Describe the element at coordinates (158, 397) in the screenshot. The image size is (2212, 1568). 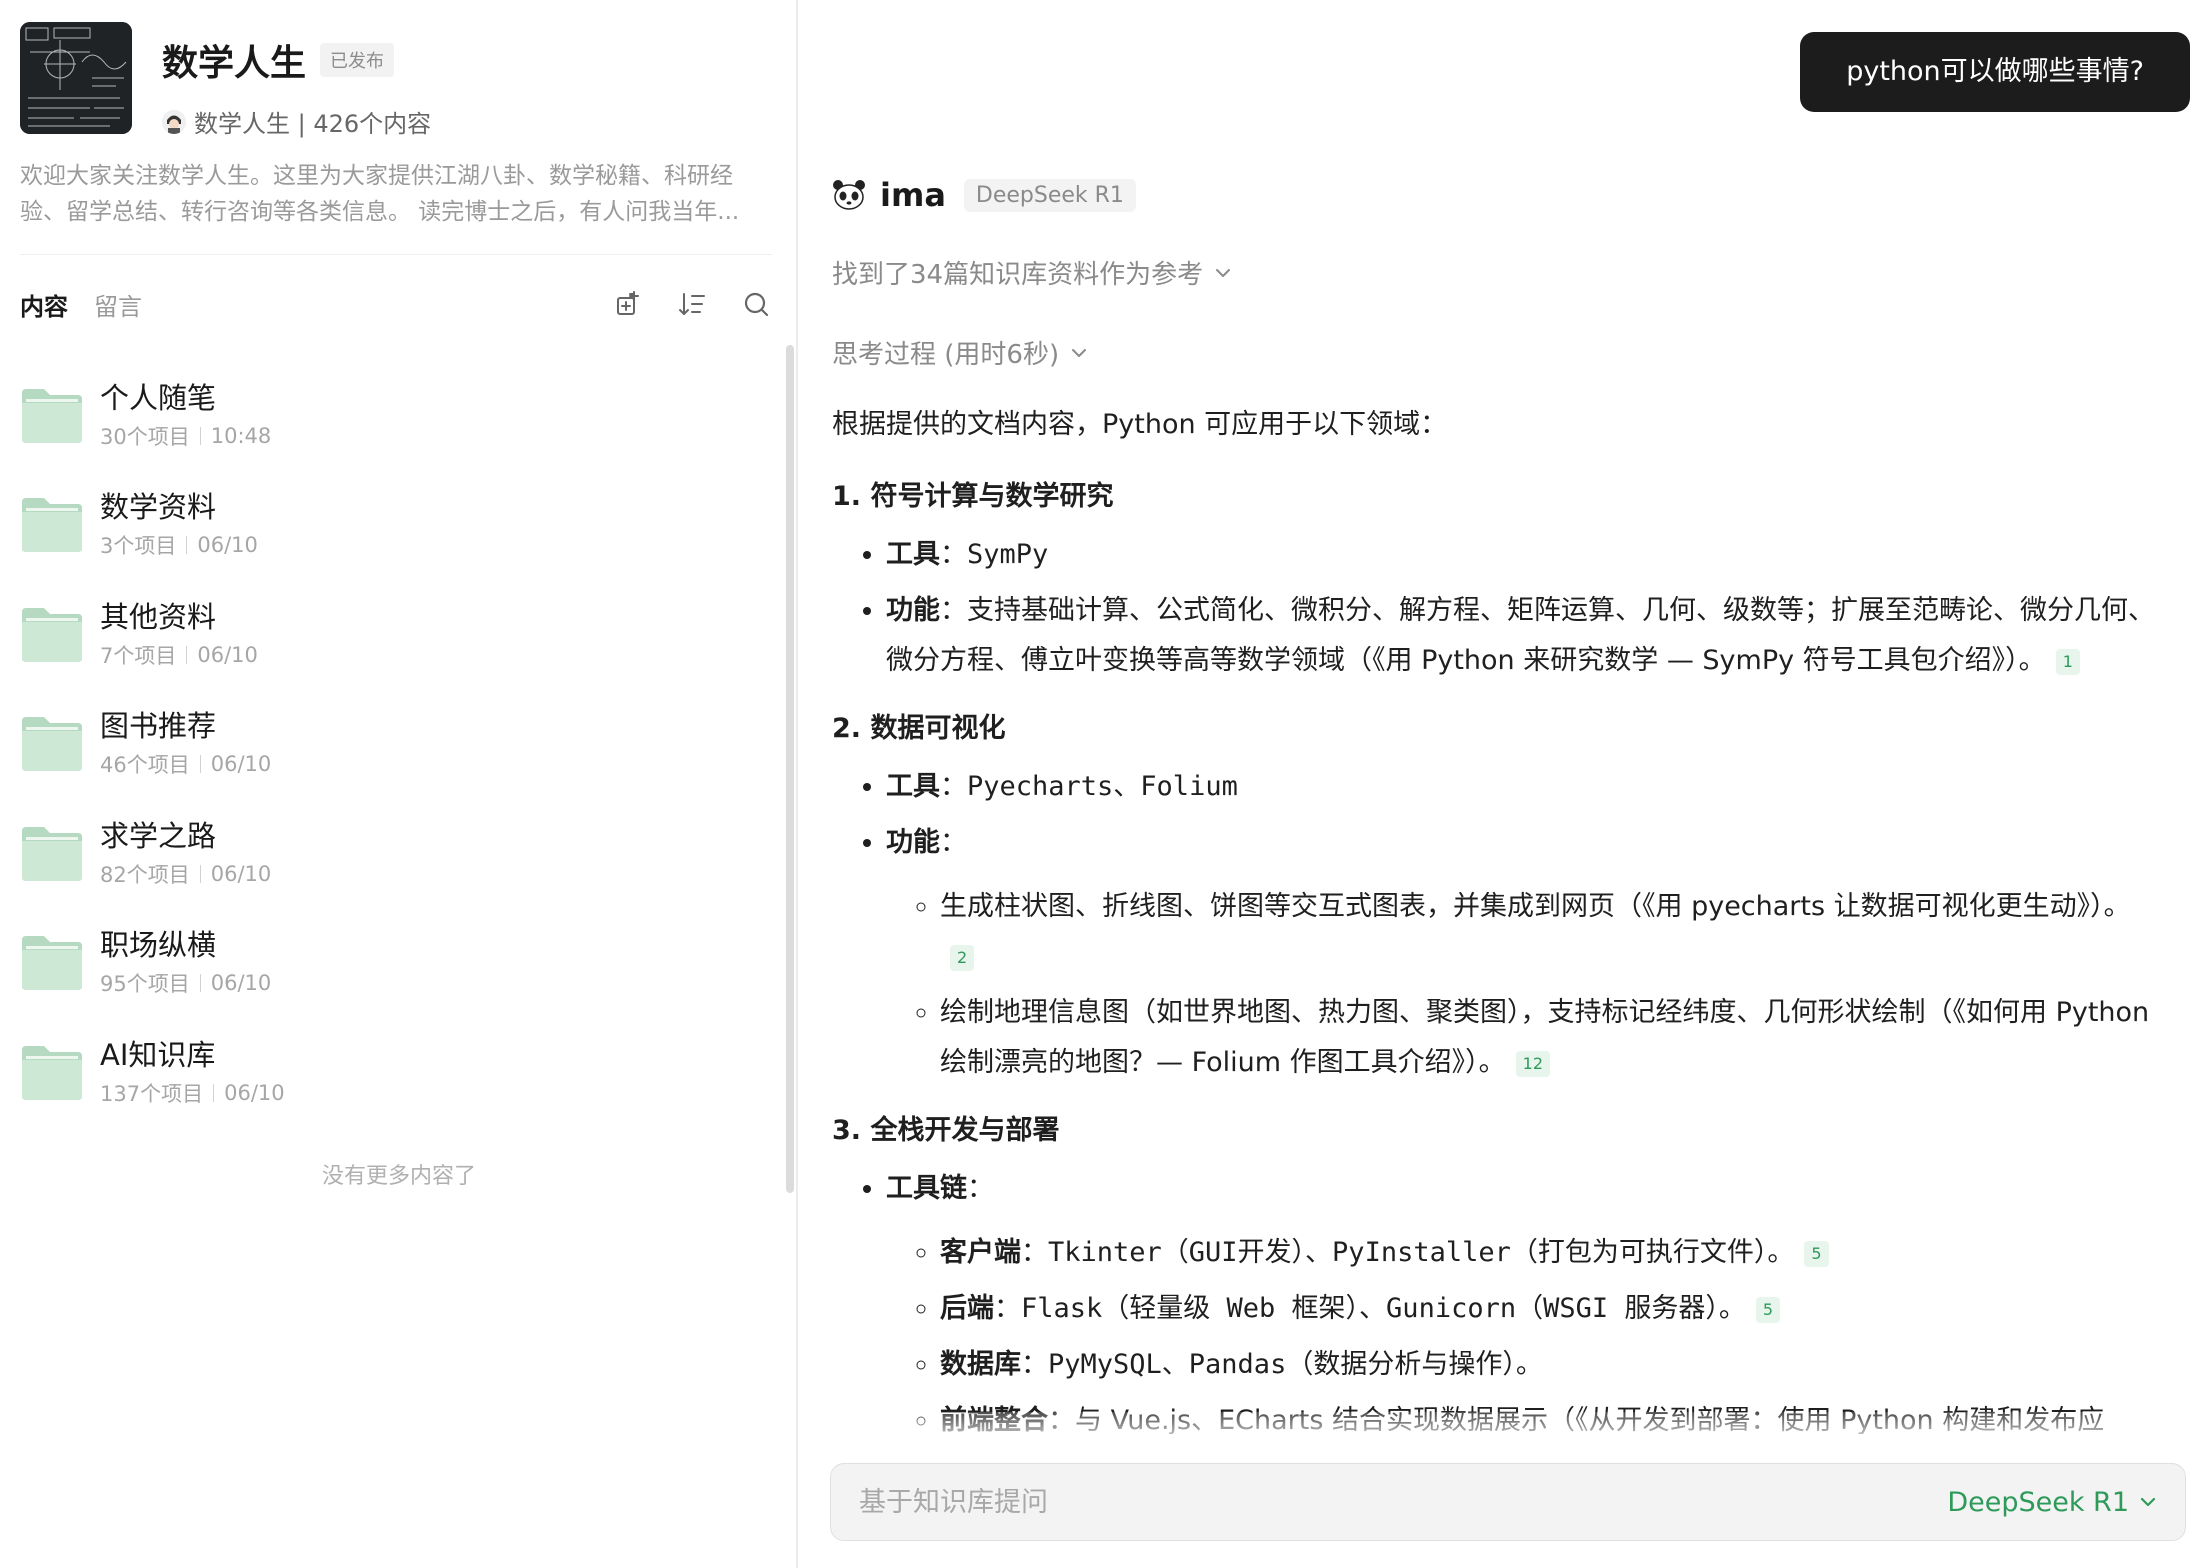
I see `folder-name: 个人随笔` at that location.